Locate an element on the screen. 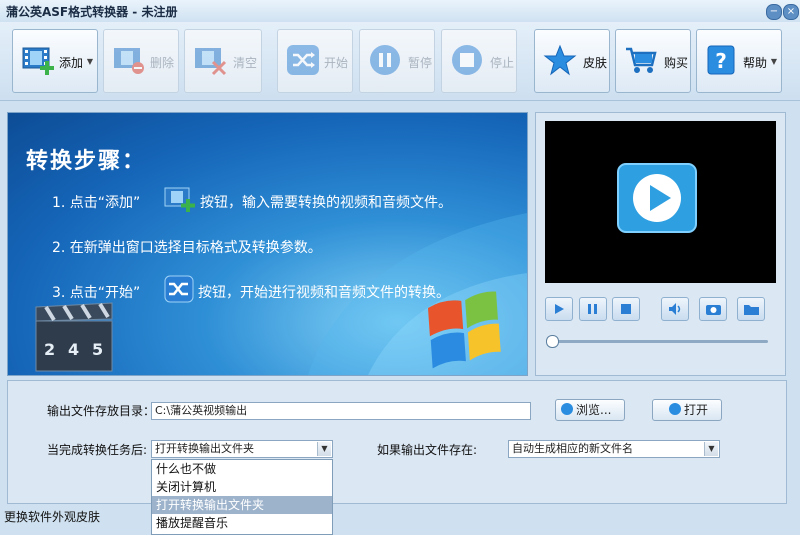 Image resolution: width=800 pixels, height=535 pixels. option-shutdown: 关闭计算机 is located at coordinates (242, 487).